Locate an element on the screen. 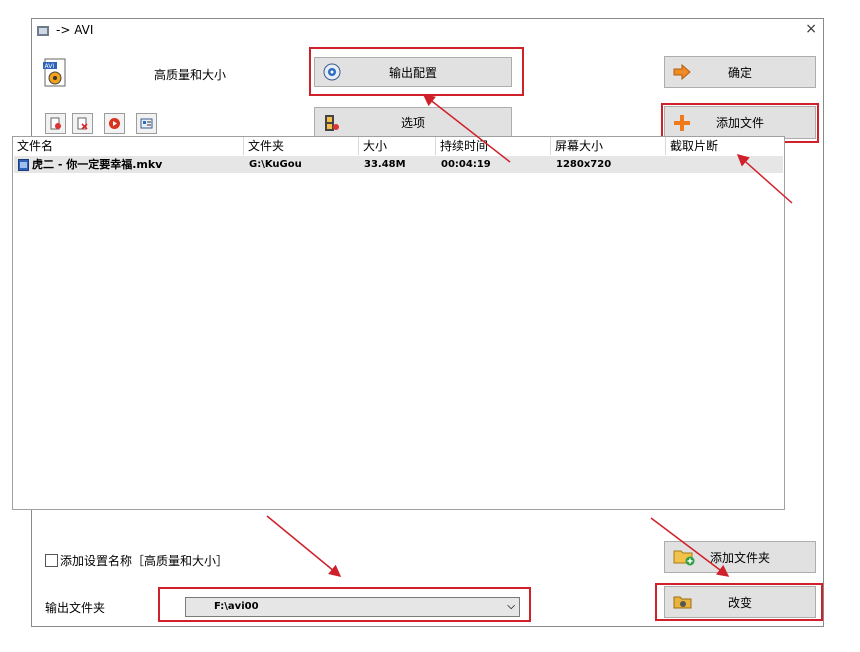  add-file-button: 添加文件 is located at coordinates (740, 122).